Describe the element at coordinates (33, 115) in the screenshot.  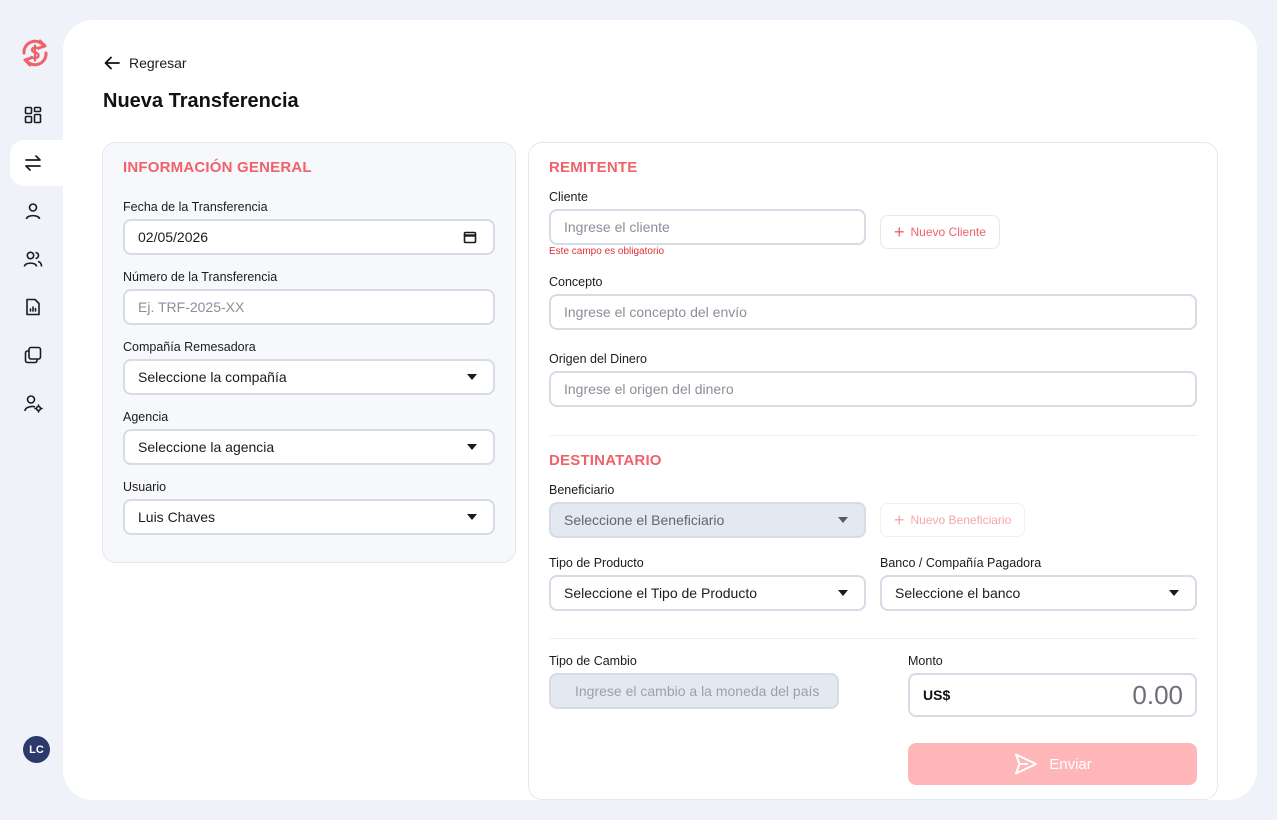
I see `dashboard-icon` at that location.